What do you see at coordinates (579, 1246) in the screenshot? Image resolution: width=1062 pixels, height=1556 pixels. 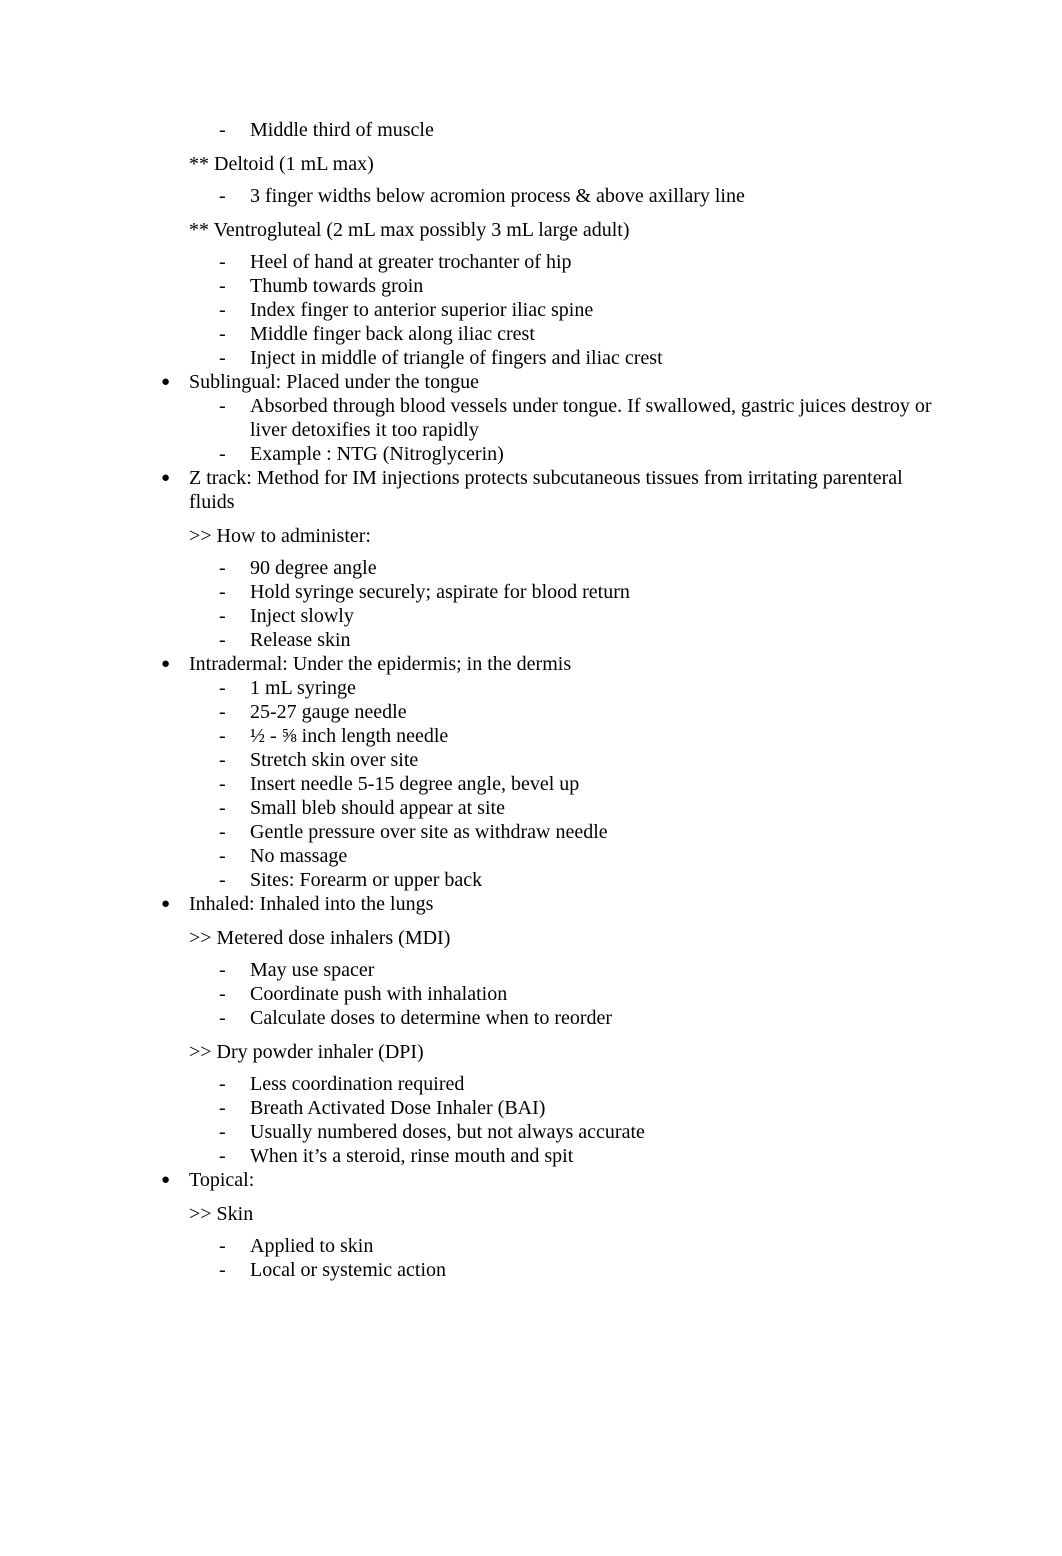 I see `outline-item-dash: - Applied to skin` at bounding box center [579, 1246].